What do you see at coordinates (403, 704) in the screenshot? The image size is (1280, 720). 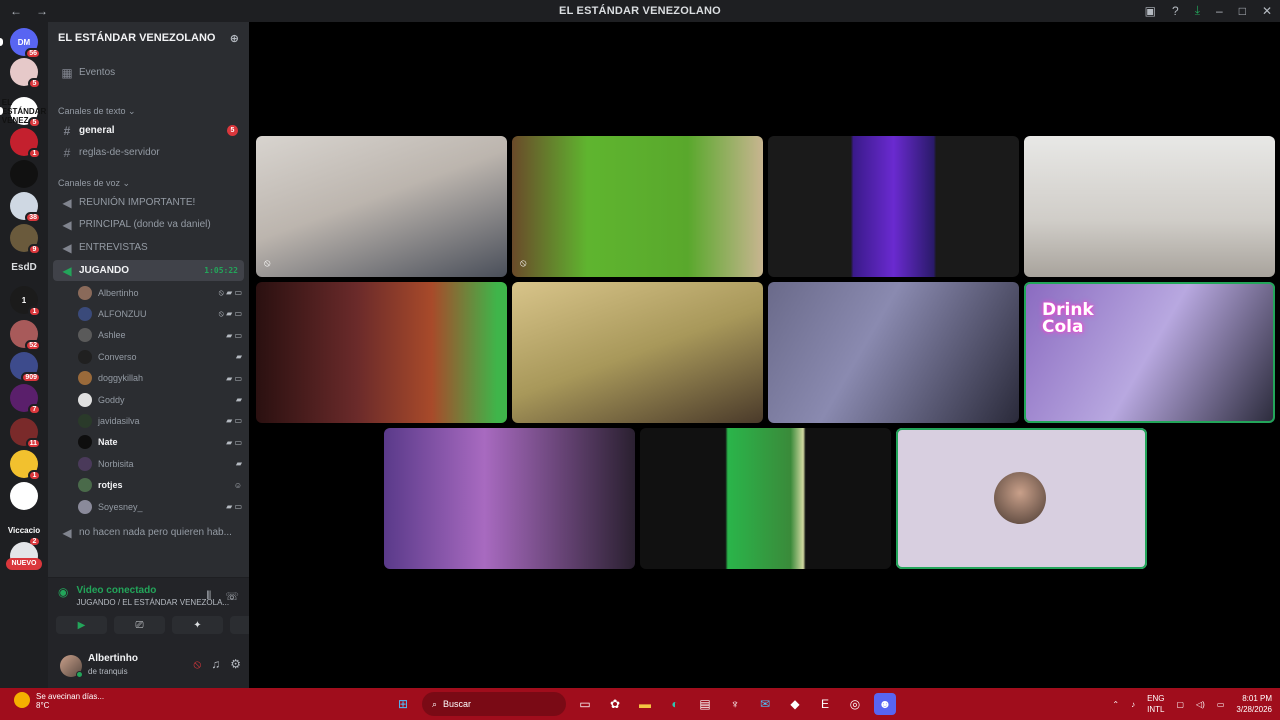 I see `start-icon: ⊞` at bounding box center [403, 704].